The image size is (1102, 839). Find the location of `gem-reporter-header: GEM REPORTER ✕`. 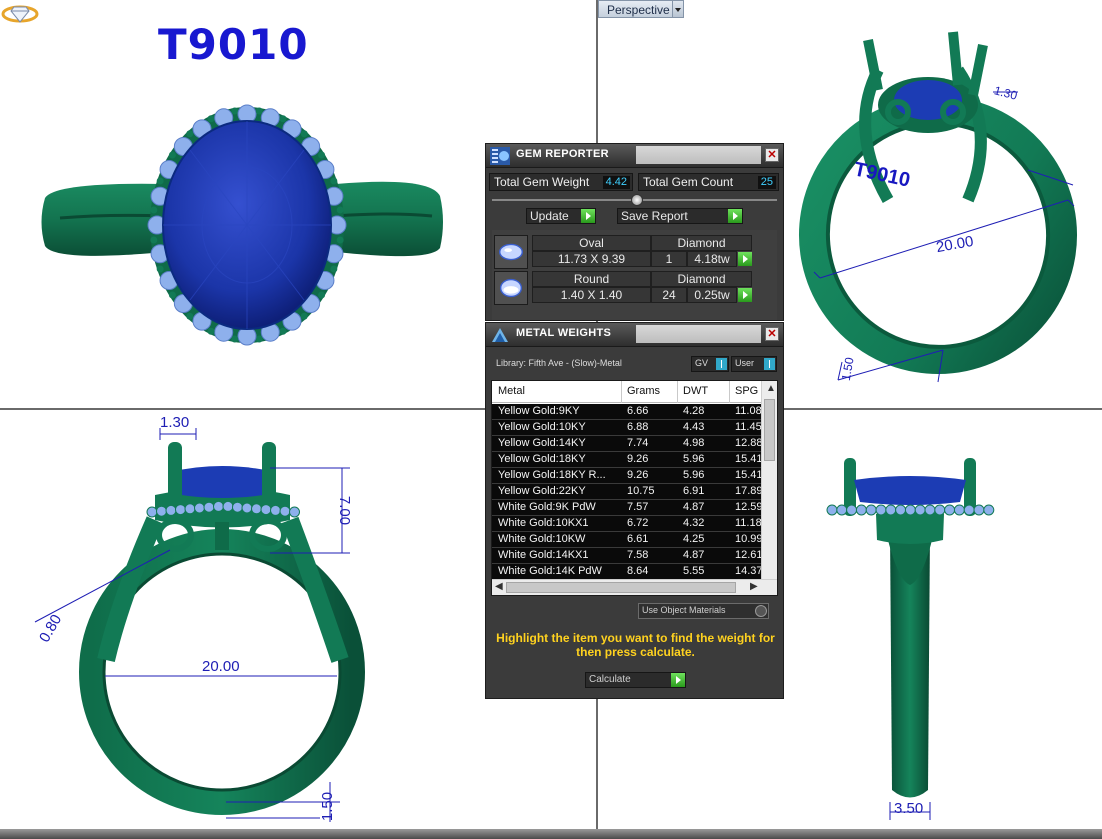

gem-reporter-header: GEM REPORTER ✕ is located at coordinates (634, 156).